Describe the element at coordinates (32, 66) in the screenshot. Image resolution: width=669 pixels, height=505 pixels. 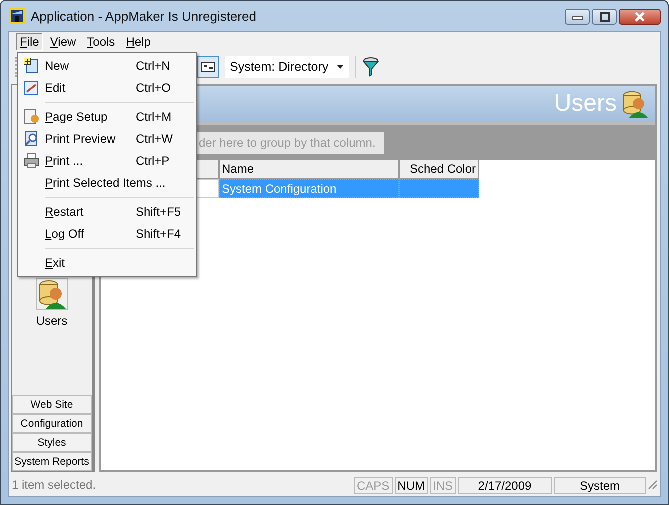
I see `new-document-icon` at that location.